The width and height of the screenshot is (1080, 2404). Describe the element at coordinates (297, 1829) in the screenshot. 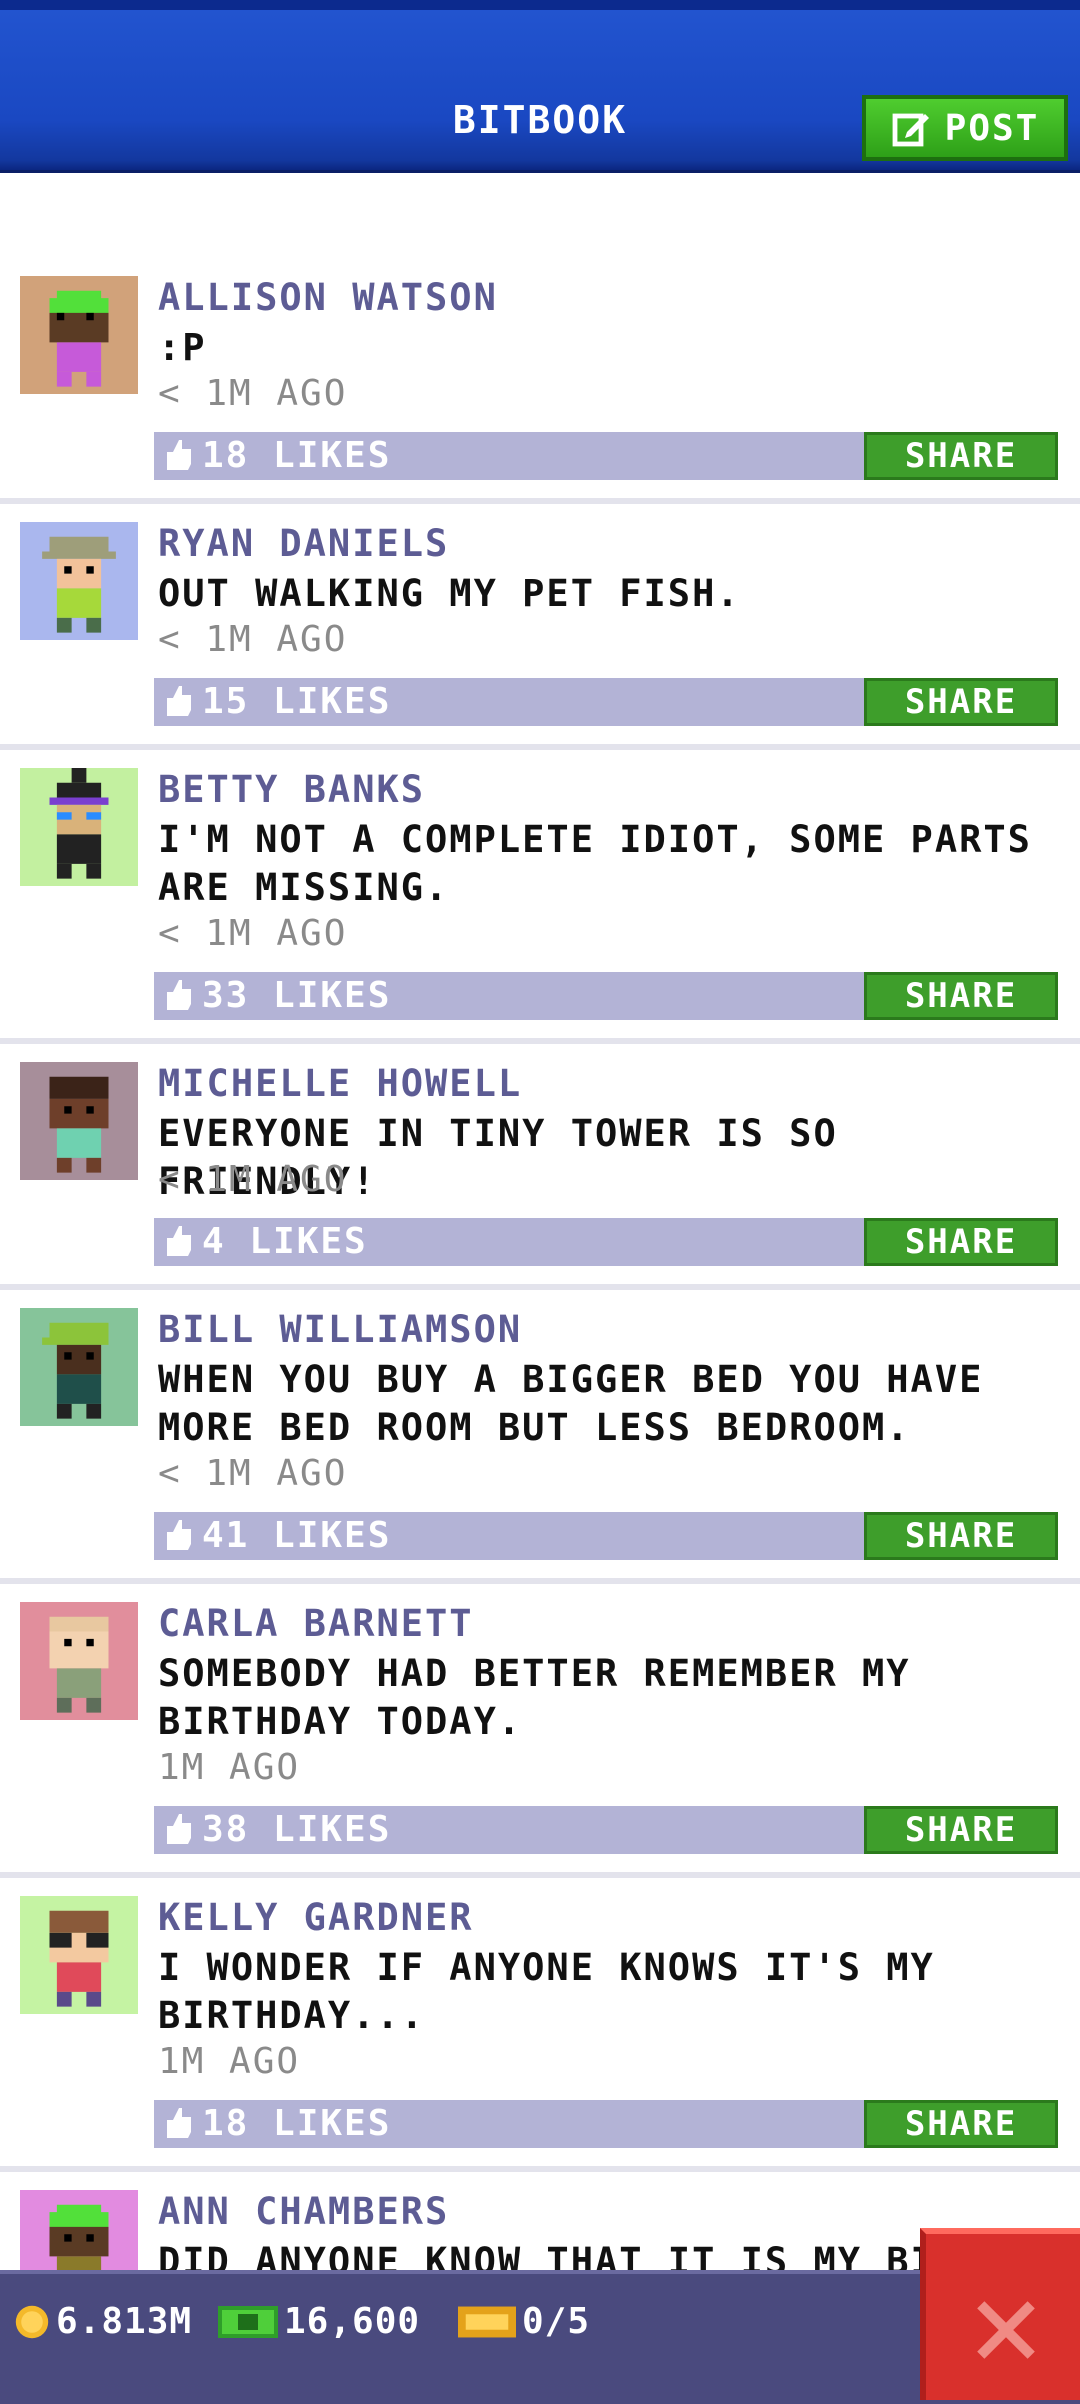

I see `like-count: 38 LIKES` at that location.